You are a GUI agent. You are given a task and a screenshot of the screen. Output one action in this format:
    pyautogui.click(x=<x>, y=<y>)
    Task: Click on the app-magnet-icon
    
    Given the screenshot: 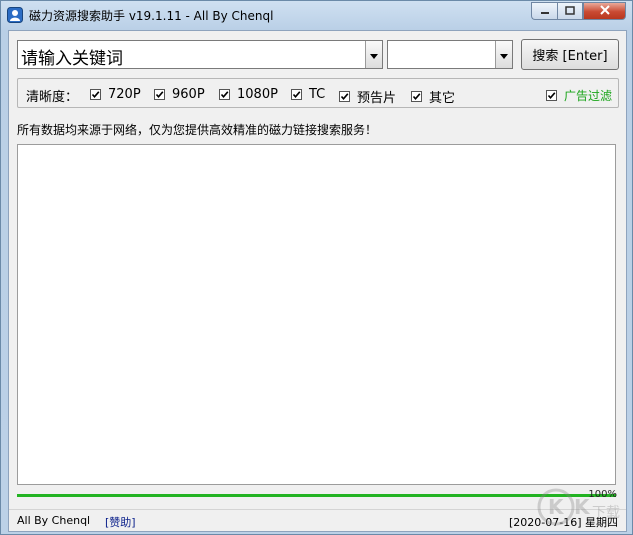 What is the action you would take?
    pyautogui.click(x=15, y=15)
    